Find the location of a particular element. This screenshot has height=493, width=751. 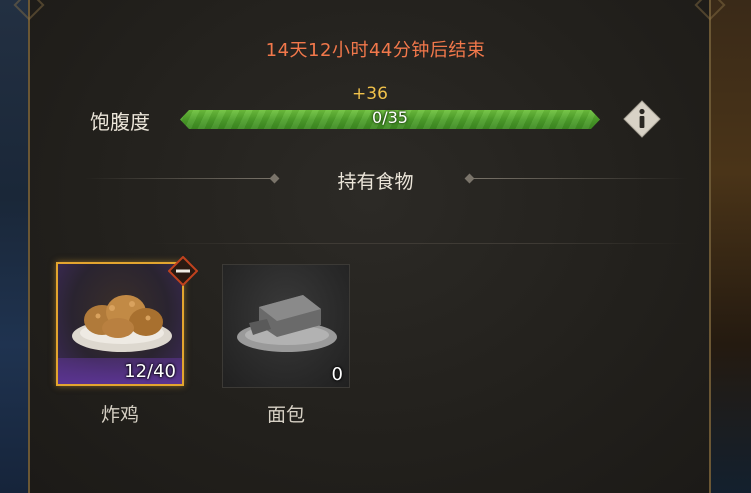

background-right is located at coordinates (728, 246).